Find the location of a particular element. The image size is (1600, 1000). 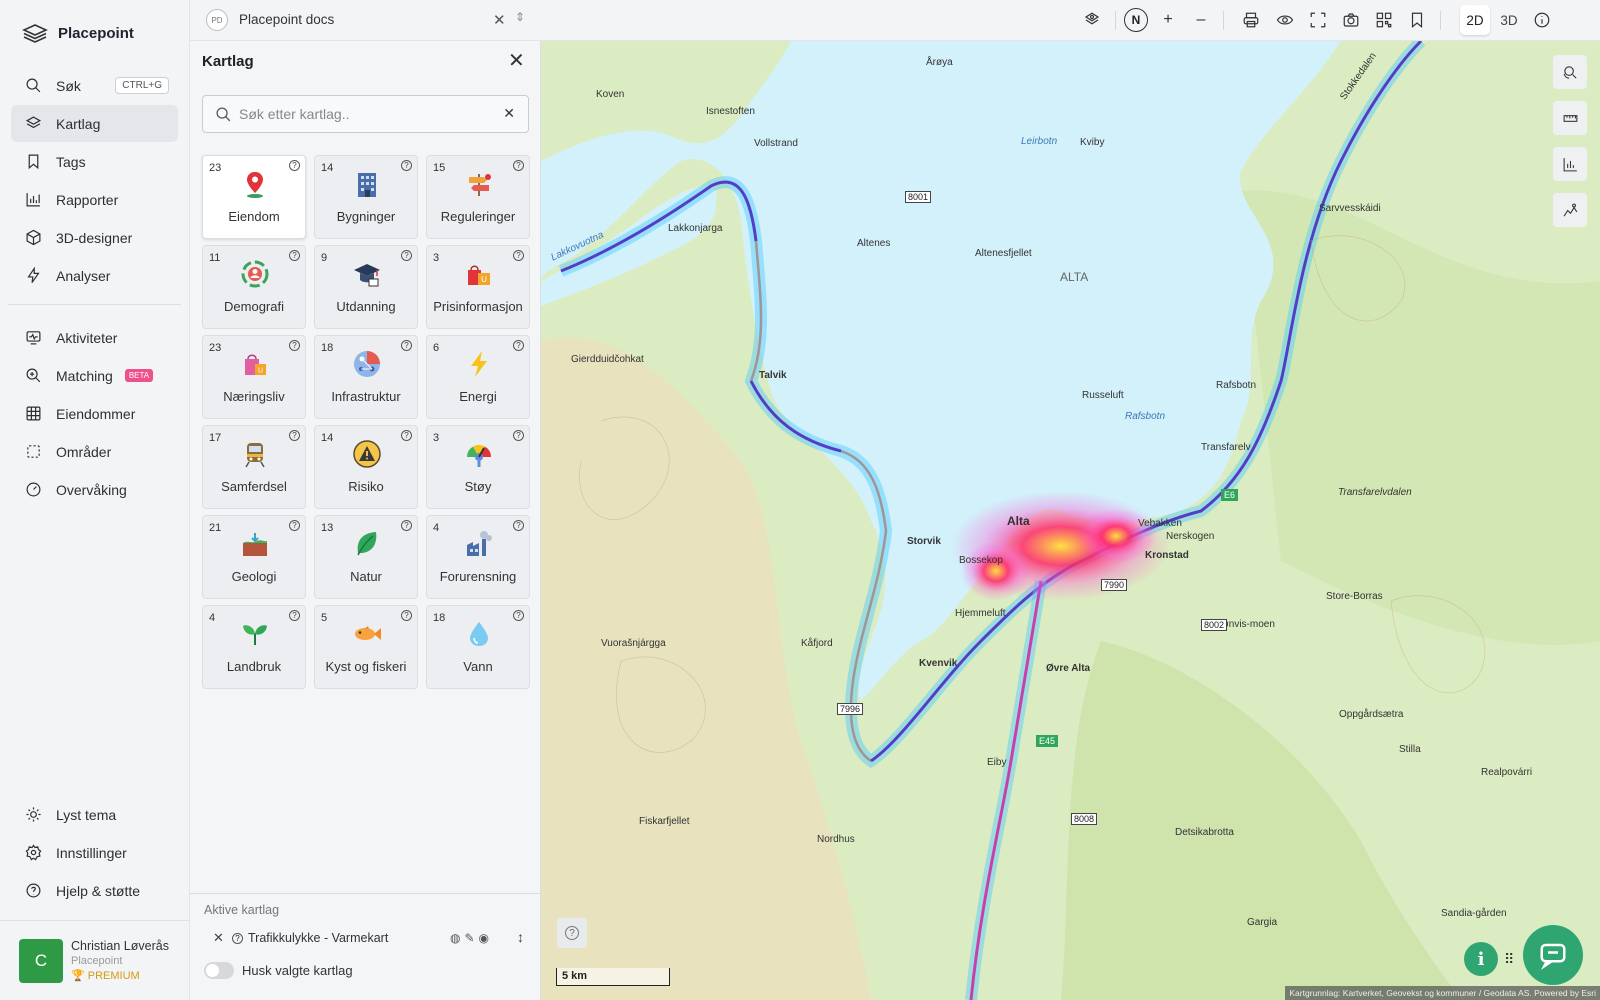

nav-item-omrader: Områder is located at coordinates (94, 451).